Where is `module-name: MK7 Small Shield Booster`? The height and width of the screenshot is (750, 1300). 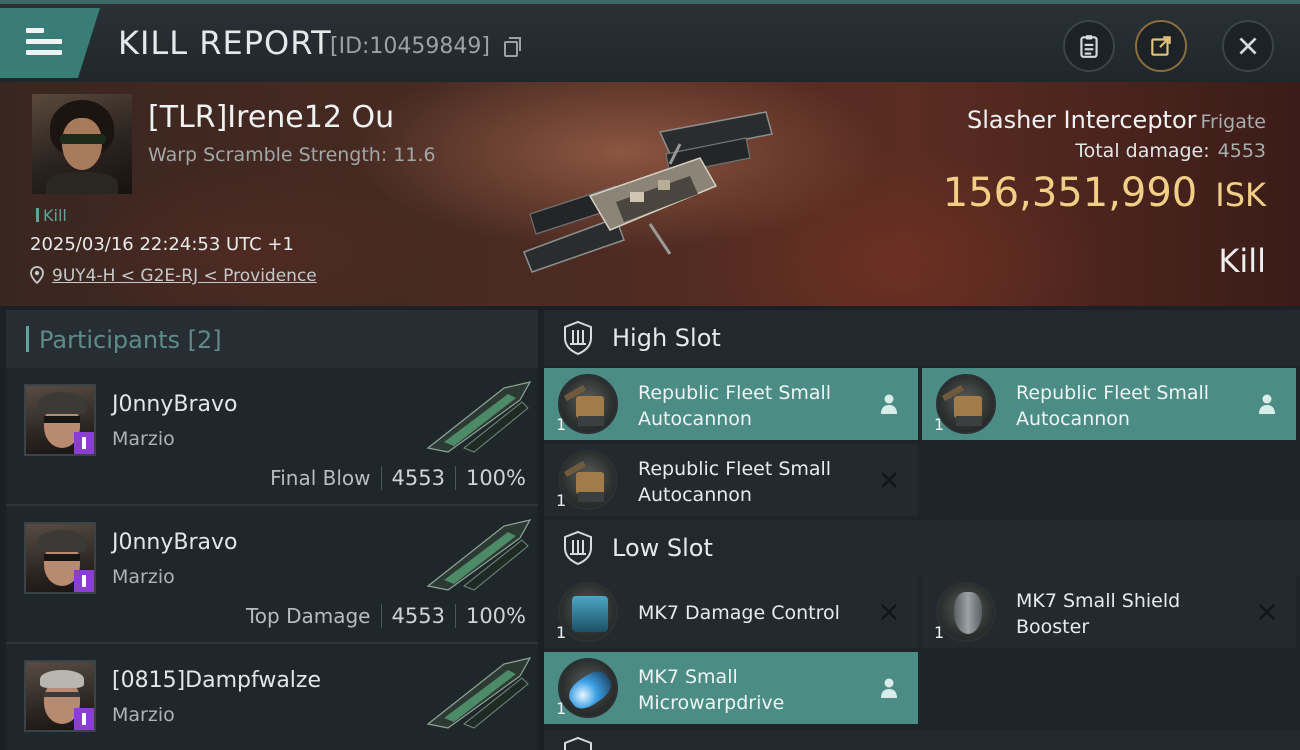
module-name: MK7 Small Shield Booster is located at coordinates (1098, 614).